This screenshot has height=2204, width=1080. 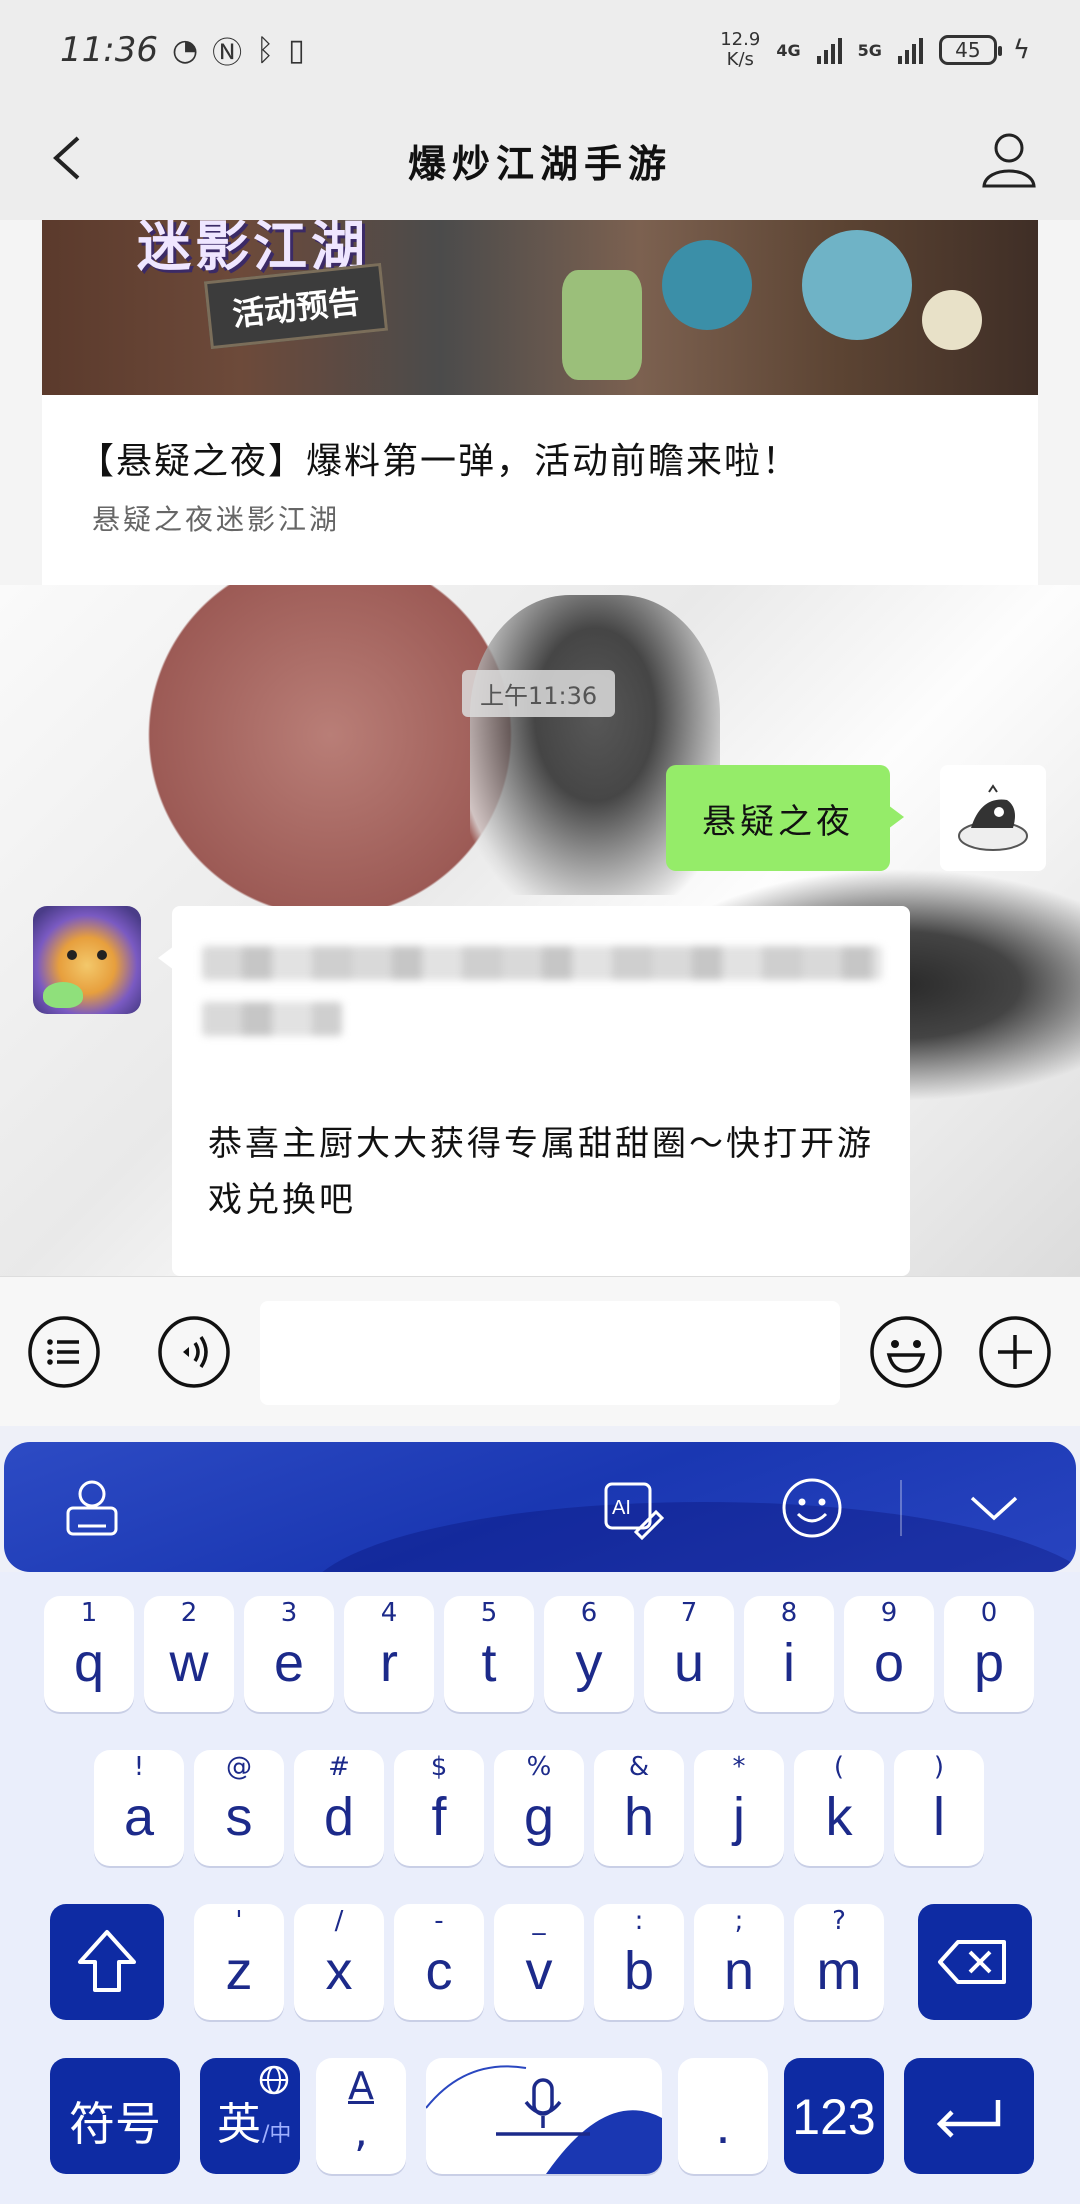 What do you see at coordinates (539, 693) in the screenshot?
I see `message-timestamp: 上午11:36` at bounding box center [539, 693].